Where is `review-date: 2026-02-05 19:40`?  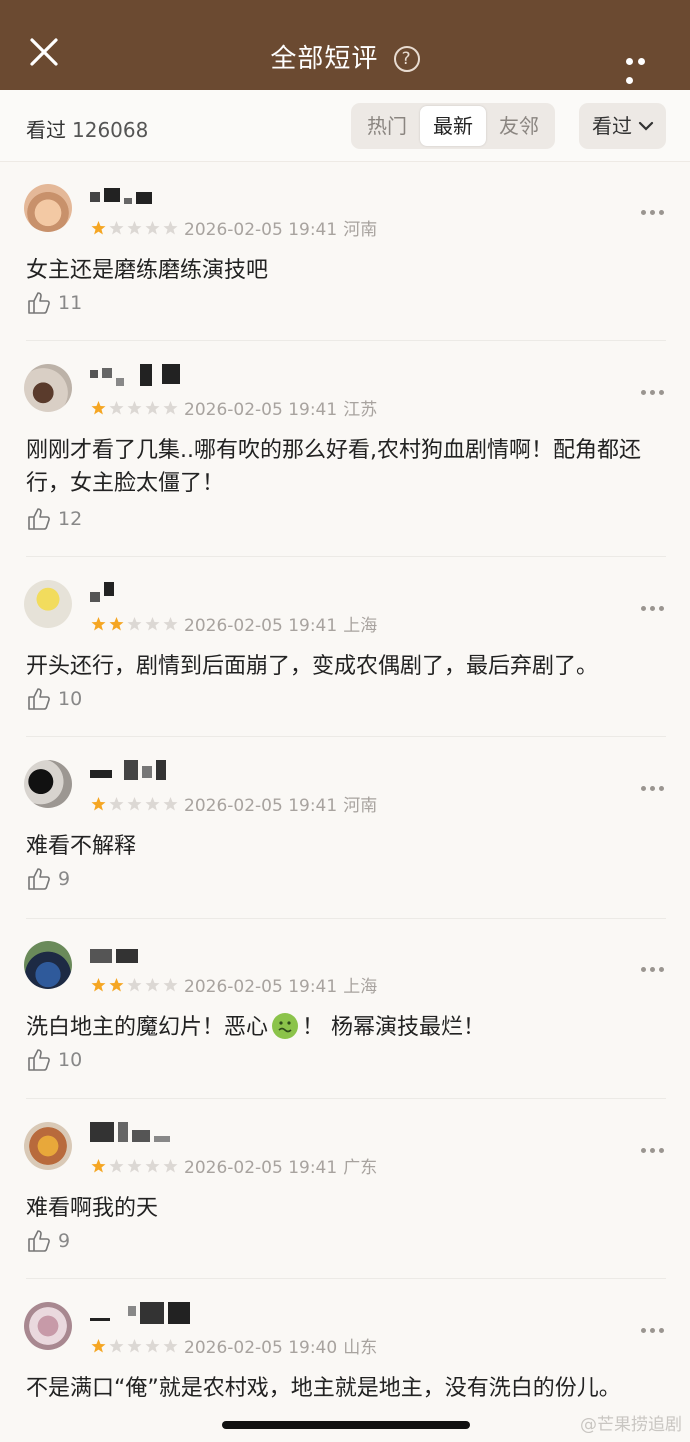 review-date: 2026-02-05 19:40 is located at coordinates (261, 1348).